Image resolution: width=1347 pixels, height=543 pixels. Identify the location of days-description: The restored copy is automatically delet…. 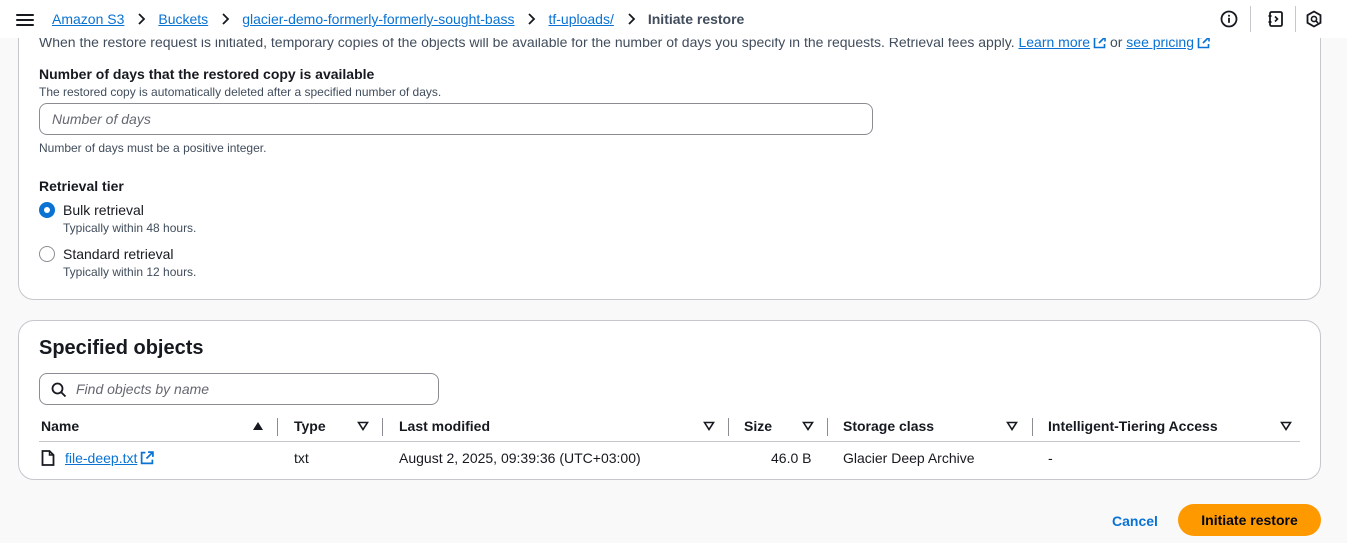
(240, 92).